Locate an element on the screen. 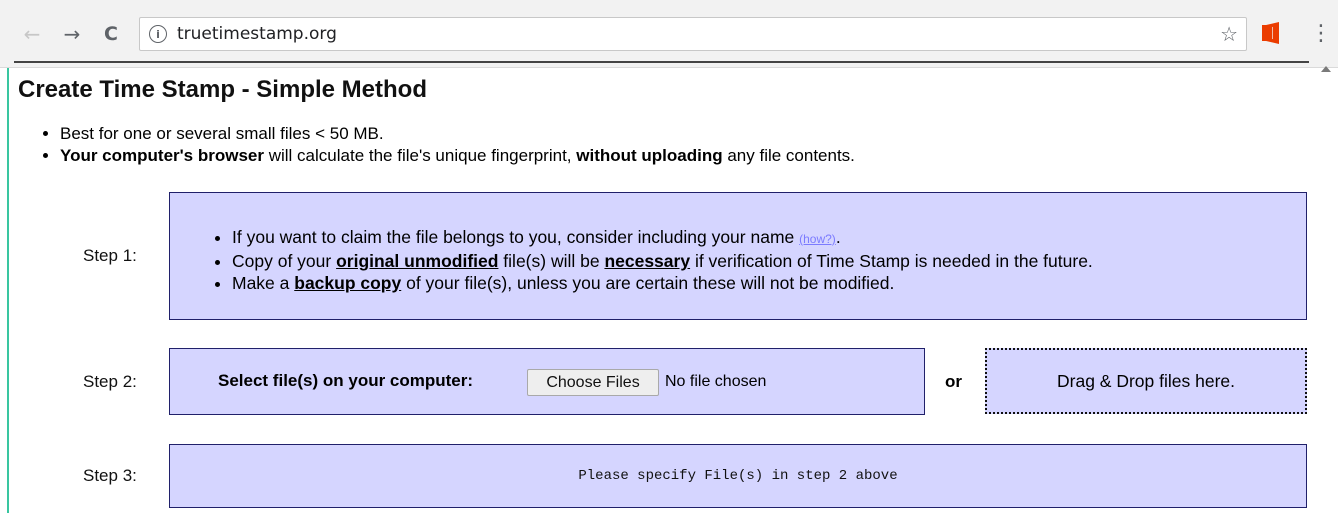  top-divider is located at coordinates (661, 62).